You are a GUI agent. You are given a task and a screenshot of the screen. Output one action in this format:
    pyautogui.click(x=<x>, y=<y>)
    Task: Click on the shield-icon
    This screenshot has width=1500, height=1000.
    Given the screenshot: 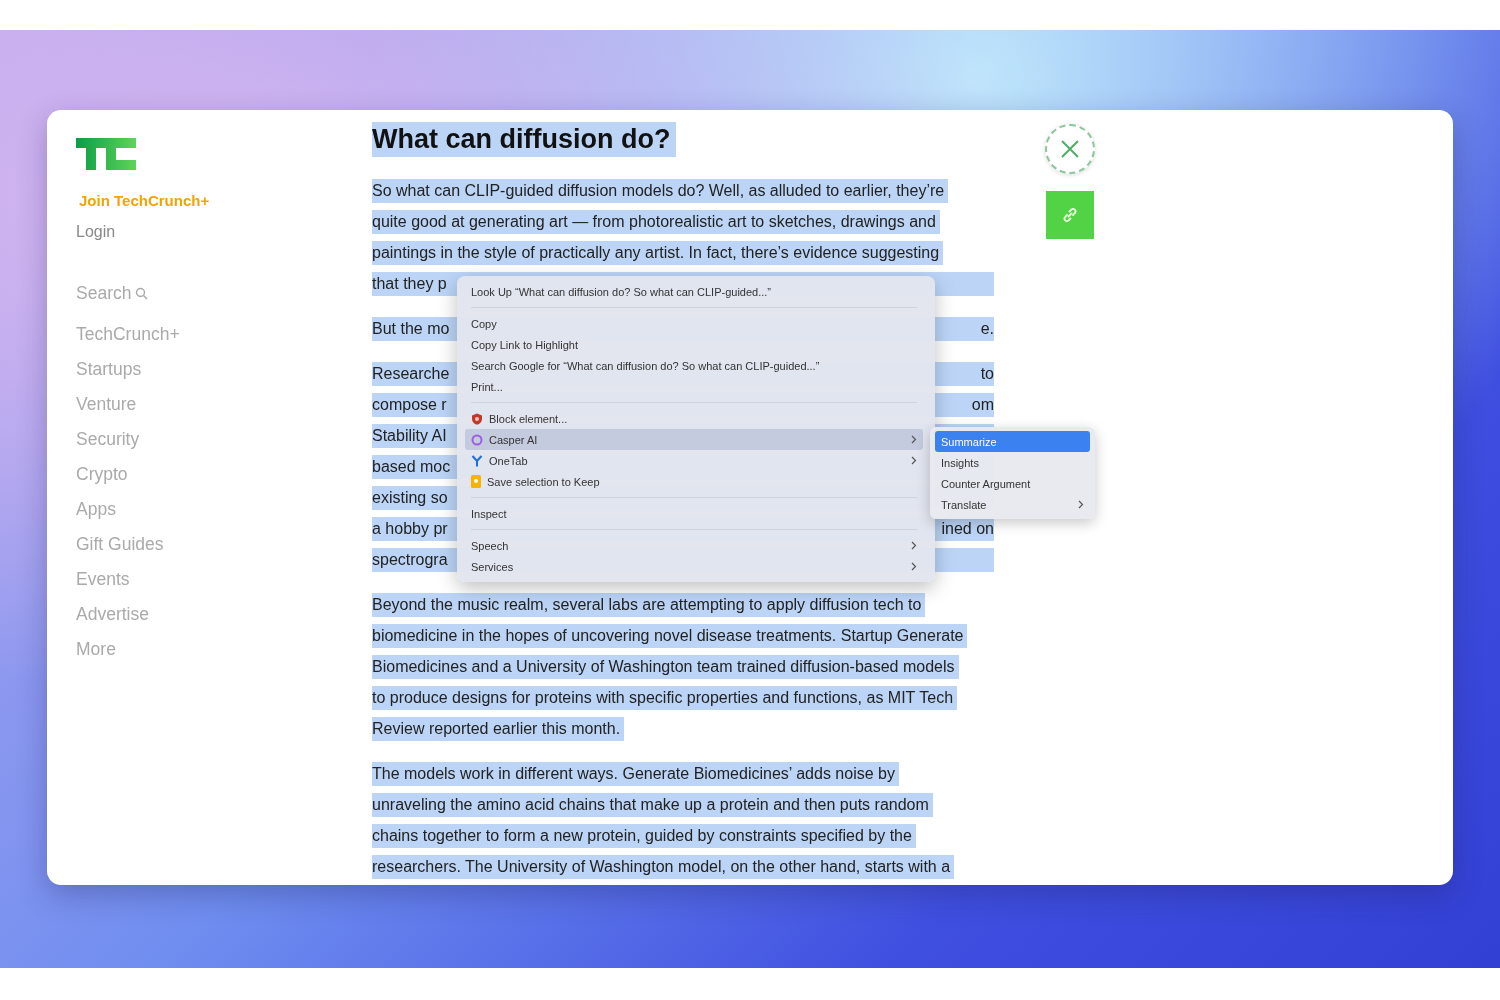 What is the action you would take?
    pyautogui.click(x=477, y=418)
    